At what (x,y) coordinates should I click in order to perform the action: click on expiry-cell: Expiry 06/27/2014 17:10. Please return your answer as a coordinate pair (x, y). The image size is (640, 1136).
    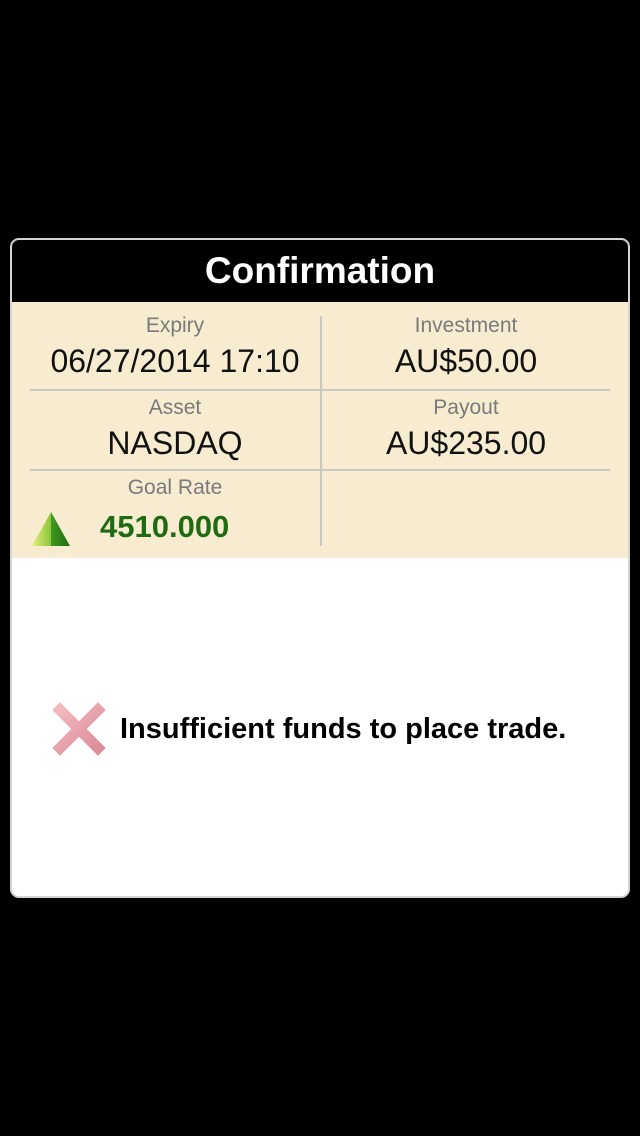
    Looking at the image, I should click on (175, 347).